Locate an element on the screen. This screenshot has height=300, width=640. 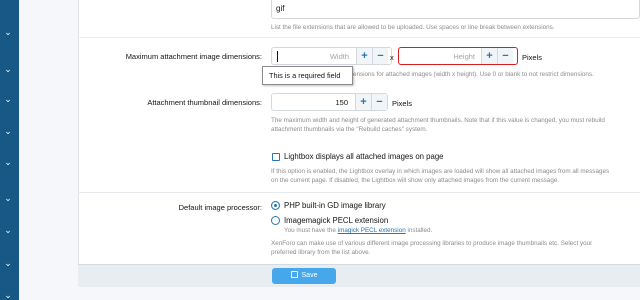
imagick-extension-link: imagick PECL extension is located at coordinates (372, 230).